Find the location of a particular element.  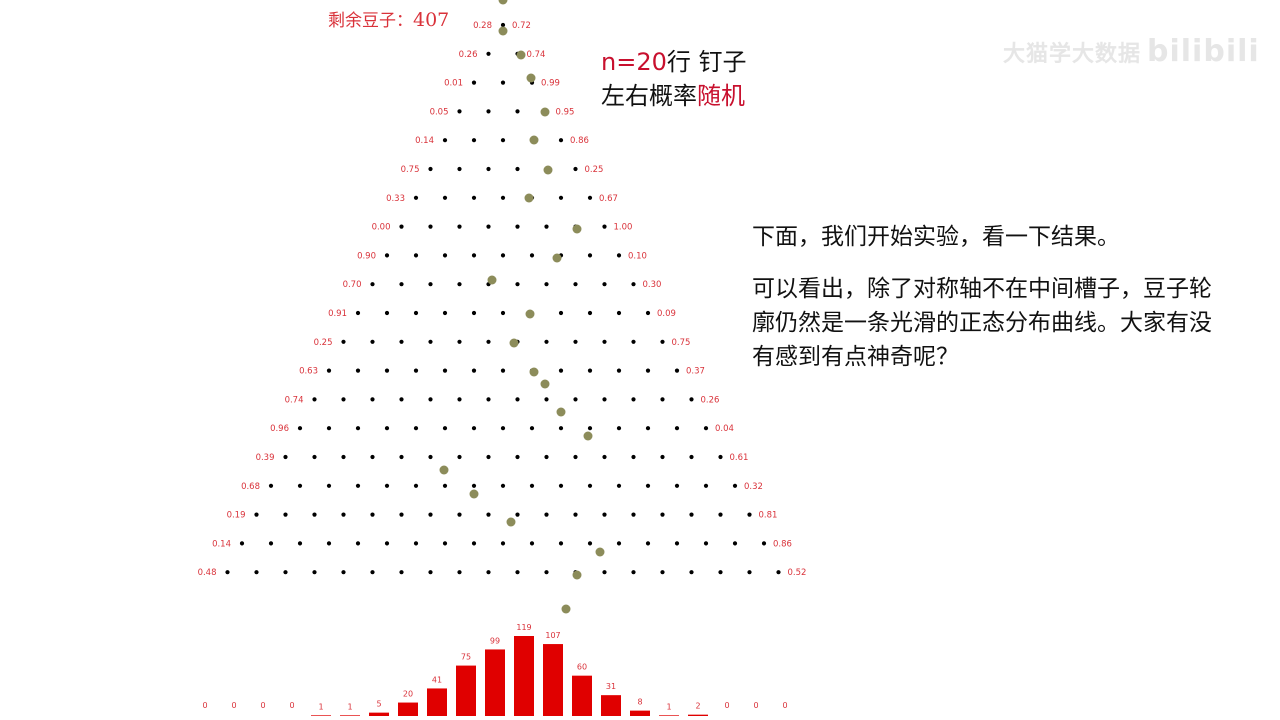

histogram-value-label: 31 is located at coordinates (611, 686).